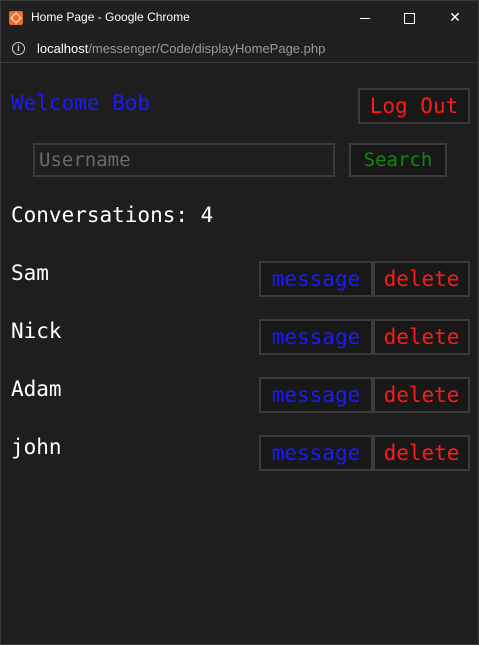  Describe the element at coordinates (414, 106) in the screenshot. I see `logout-button: Log Out` at that location.